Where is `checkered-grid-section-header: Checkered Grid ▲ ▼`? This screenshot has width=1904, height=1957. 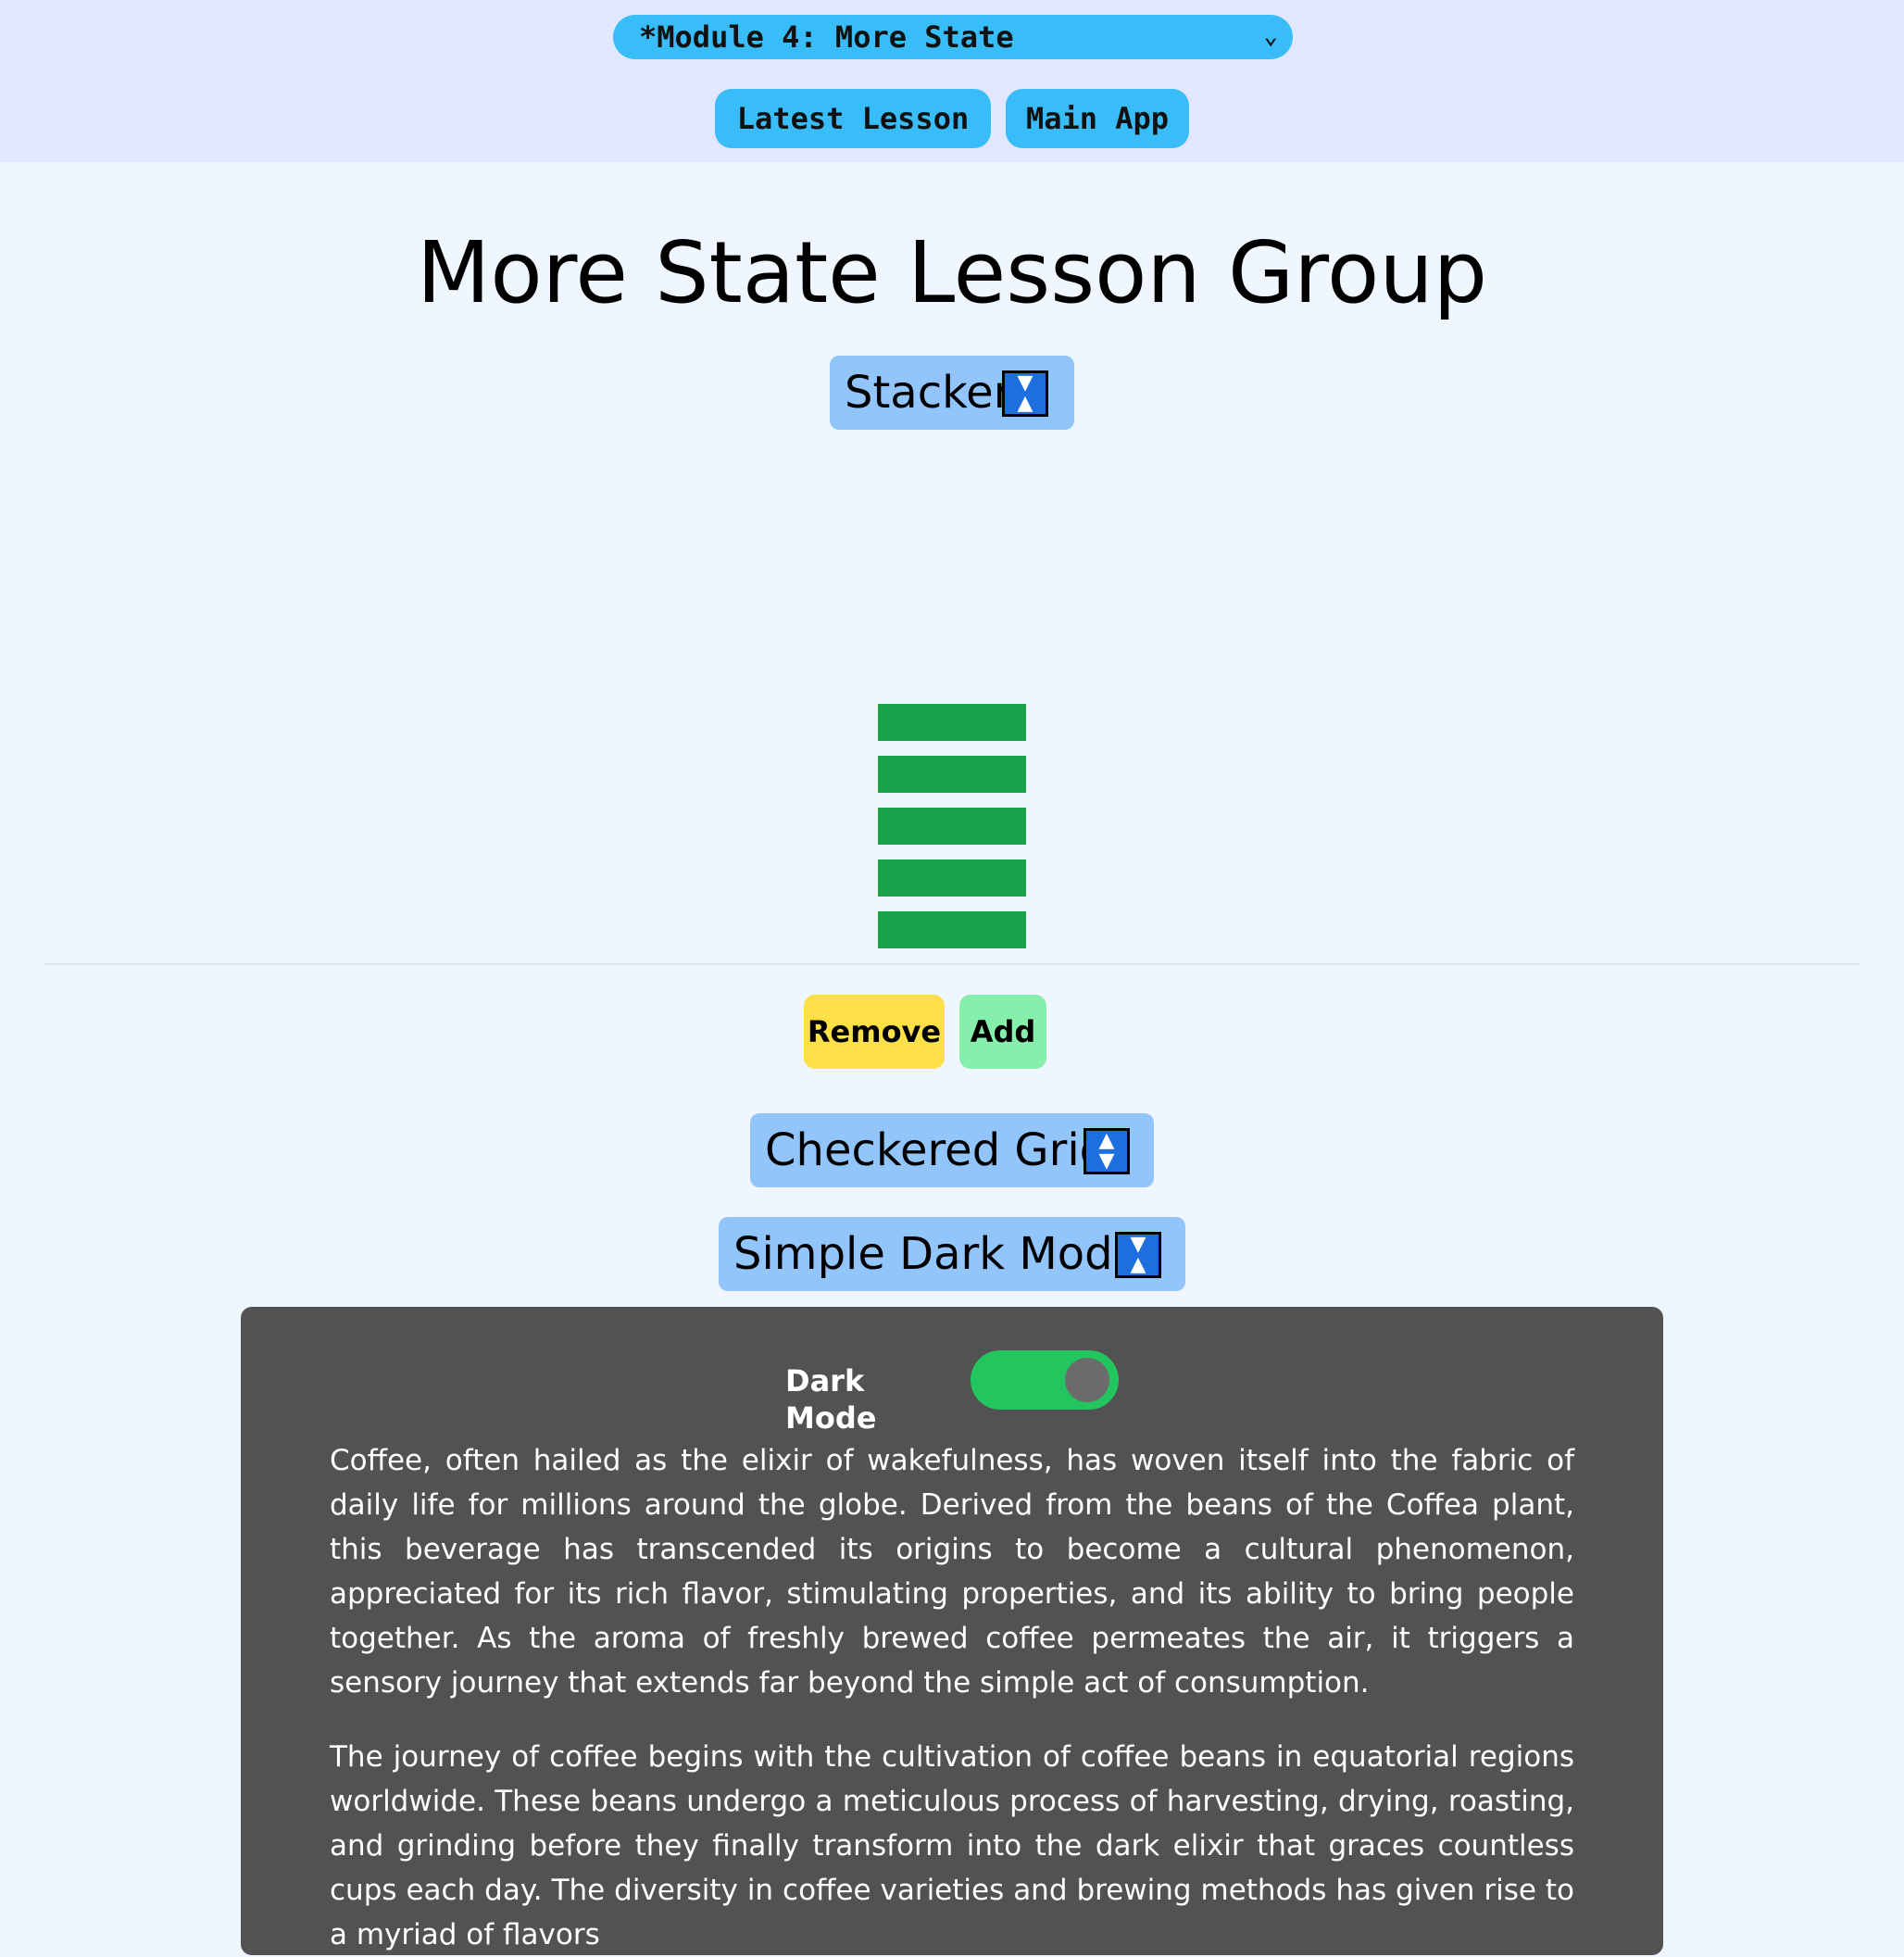 checkered-grid-section-header: Checkered Grid ▲ ▼ is located at coordinates (952, 1150).